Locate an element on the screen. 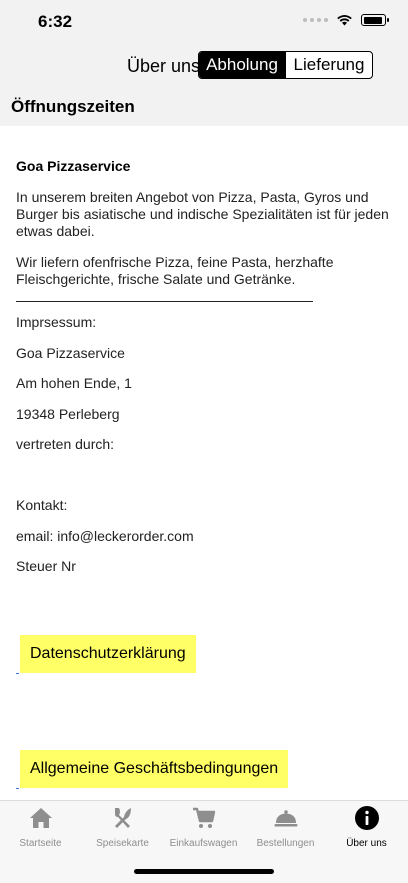 This screenshot has height=883, width=408. info-icon is located at coordinates (366, 818).